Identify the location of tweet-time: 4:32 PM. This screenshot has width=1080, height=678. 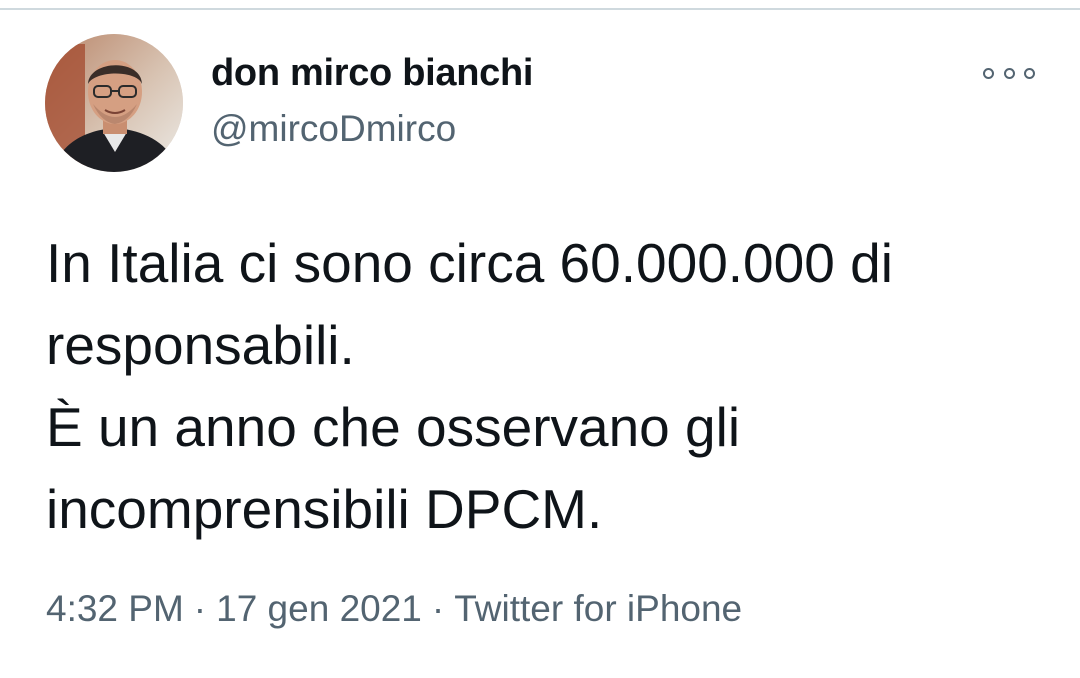
(115, 608).